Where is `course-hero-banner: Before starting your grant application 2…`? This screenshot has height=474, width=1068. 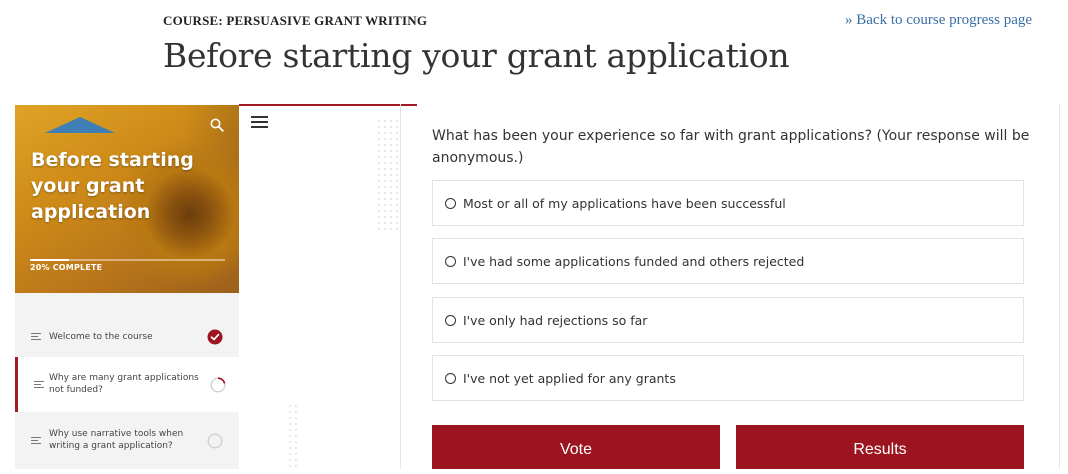
course-hero-banner: Before starting your grant application 2… is located at coordinates (127, 199).